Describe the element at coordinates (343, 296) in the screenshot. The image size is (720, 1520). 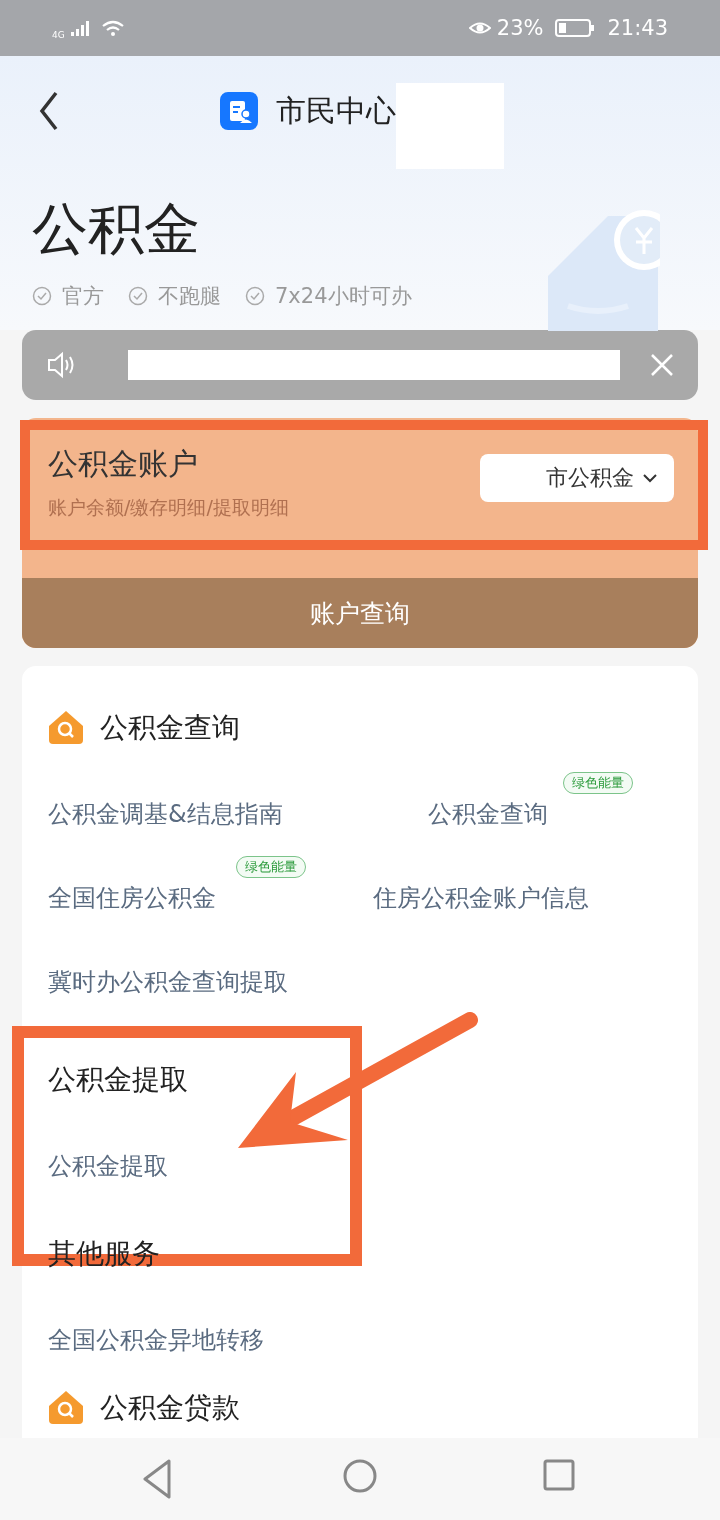
I see `feature-tag: 7x24小时可办` at that location.